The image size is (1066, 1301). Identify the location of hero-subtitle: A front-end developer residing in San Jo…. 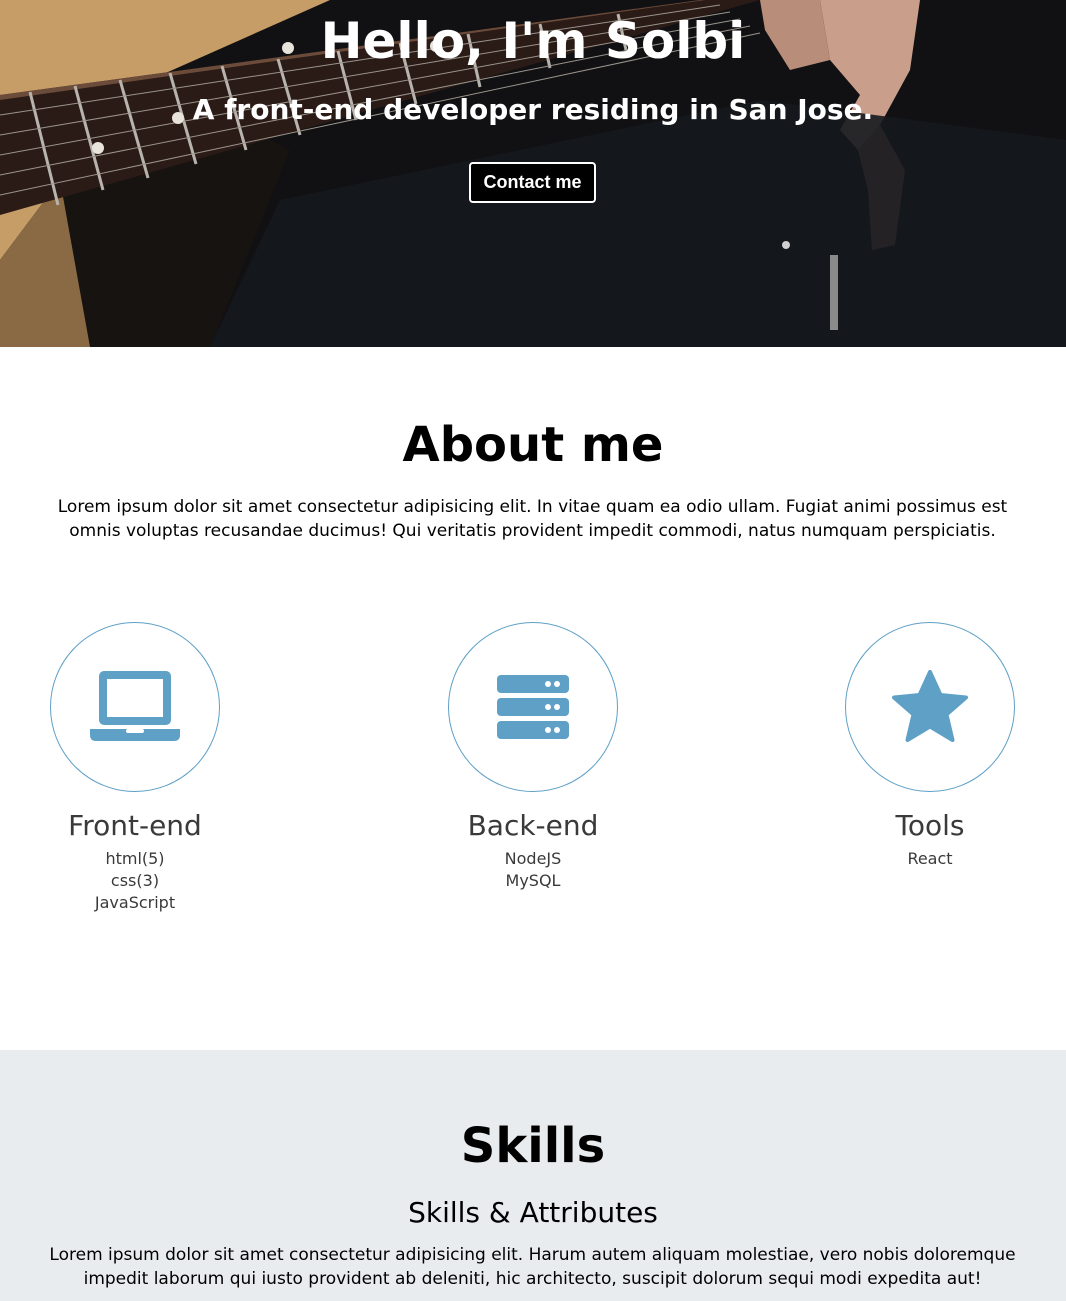
(533, 109).